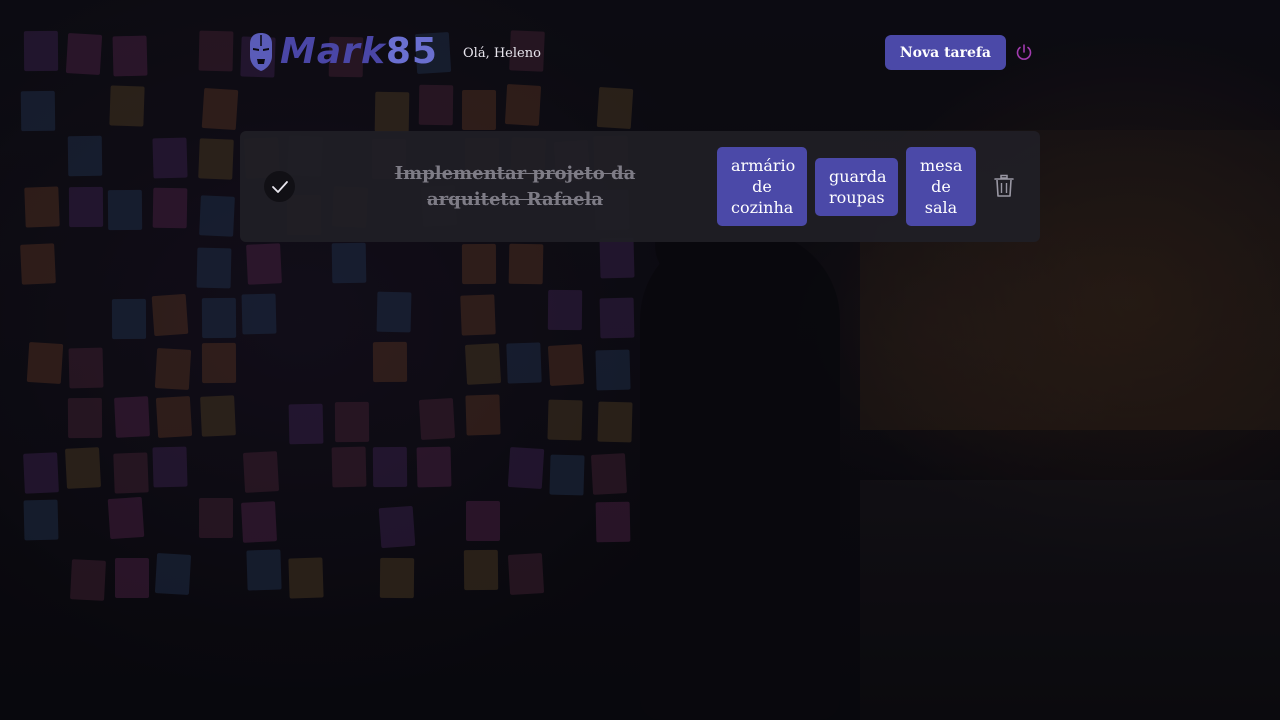 The height and width of the screenshot is (720, 1280). I want to click on power-icon, so click(1024, 52).